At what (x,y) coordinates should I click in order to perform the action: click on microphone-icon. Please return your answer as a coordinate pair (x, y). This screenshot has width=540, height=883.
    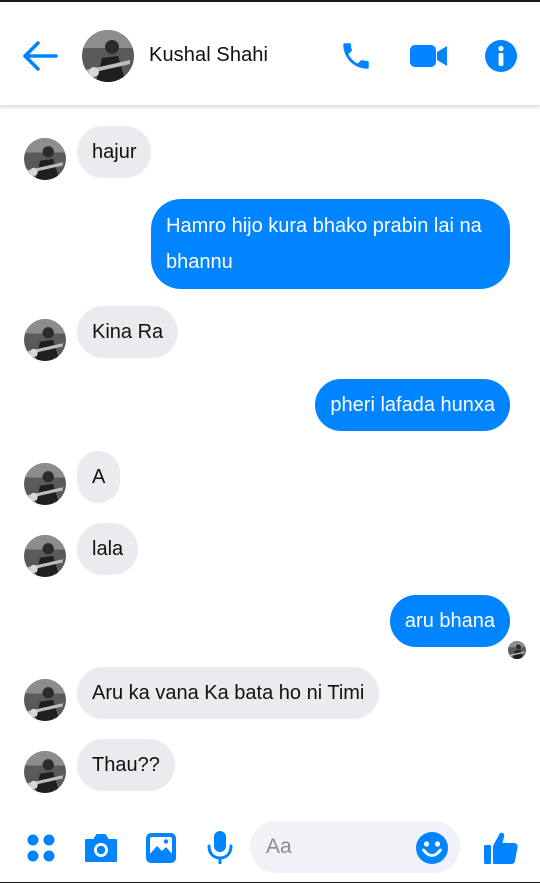
    Looking at the image, I should click on (220, 847).